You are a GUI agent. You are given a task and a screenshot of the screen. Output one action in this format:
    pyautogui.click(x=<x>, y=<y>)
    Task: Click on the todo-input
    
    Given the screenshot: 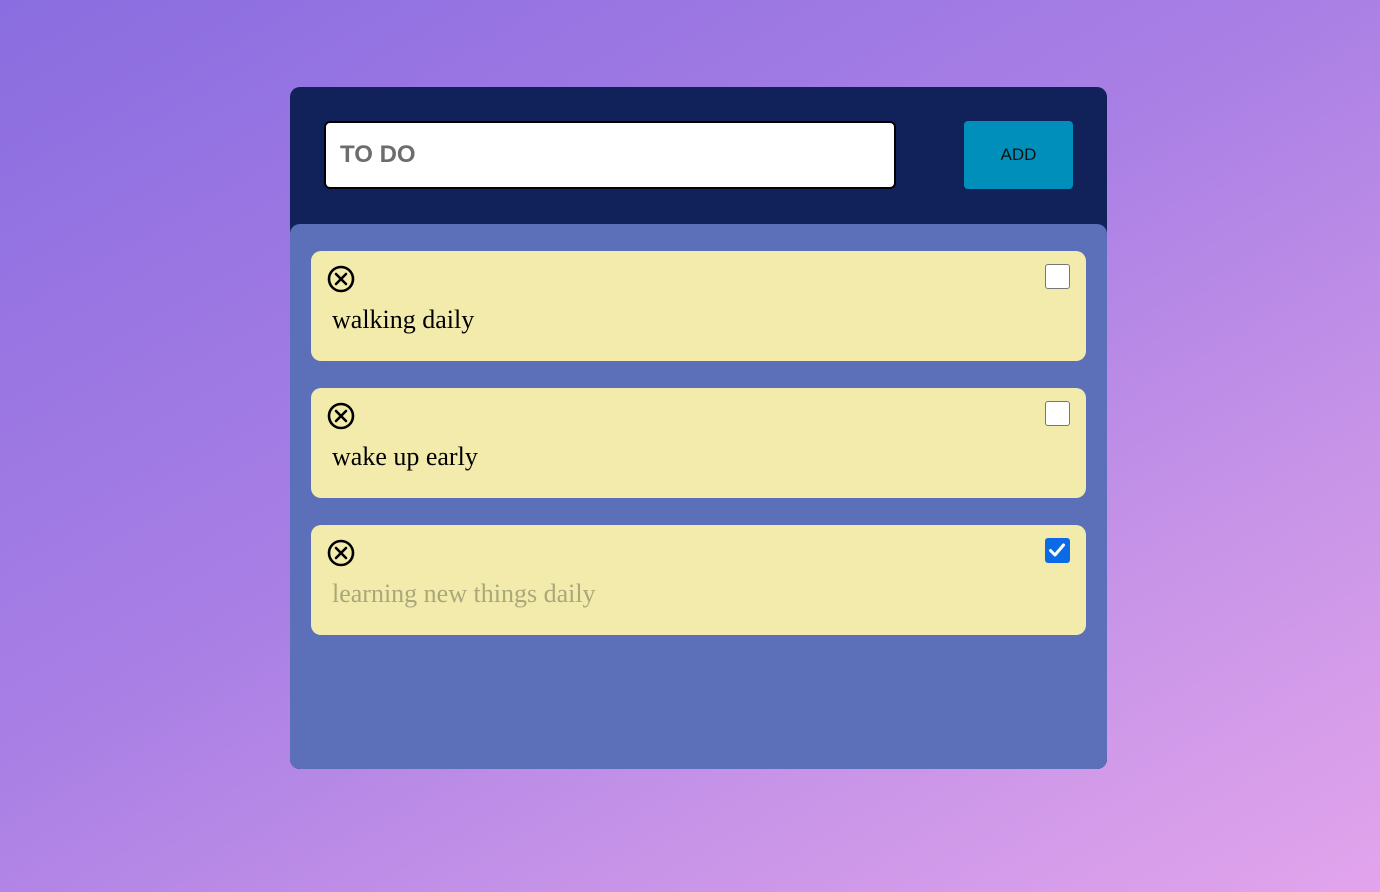 What is the action you would take?
    pyautogui.click(x=610, y=155)
    